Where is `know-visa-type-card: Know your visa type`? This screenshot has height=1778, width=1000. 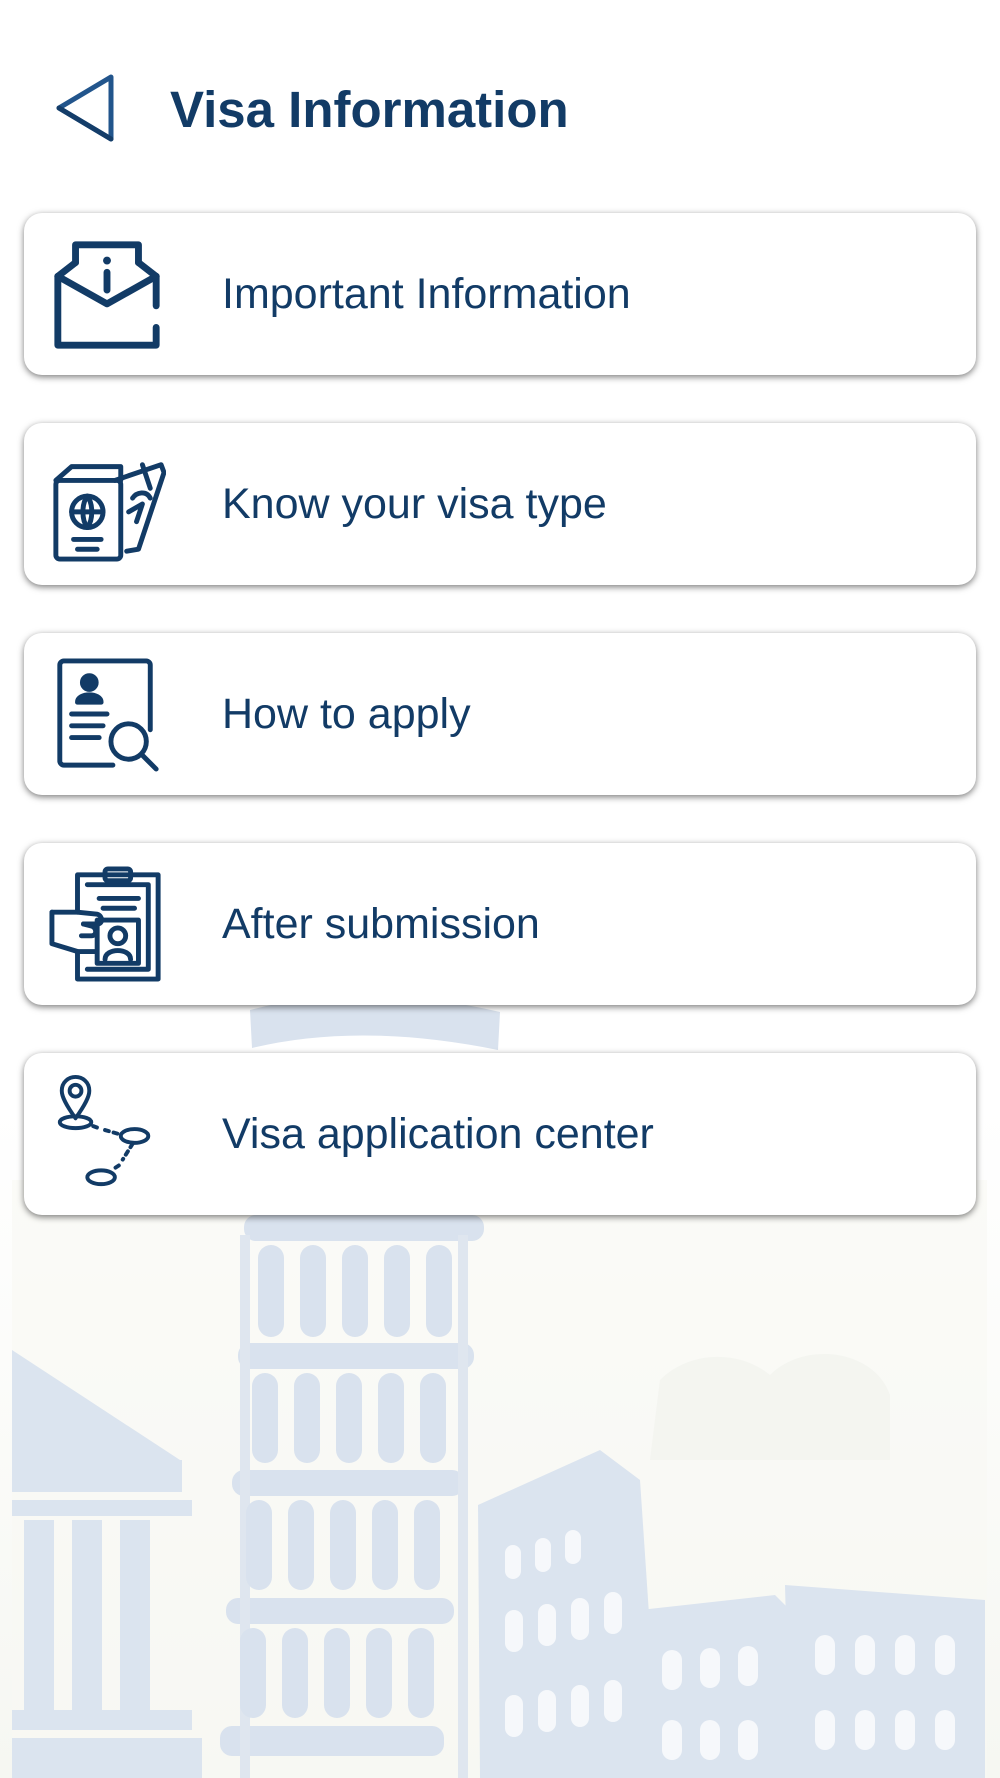
know-visa-type-card: Know your visa type is located at coordinates (500, 504).